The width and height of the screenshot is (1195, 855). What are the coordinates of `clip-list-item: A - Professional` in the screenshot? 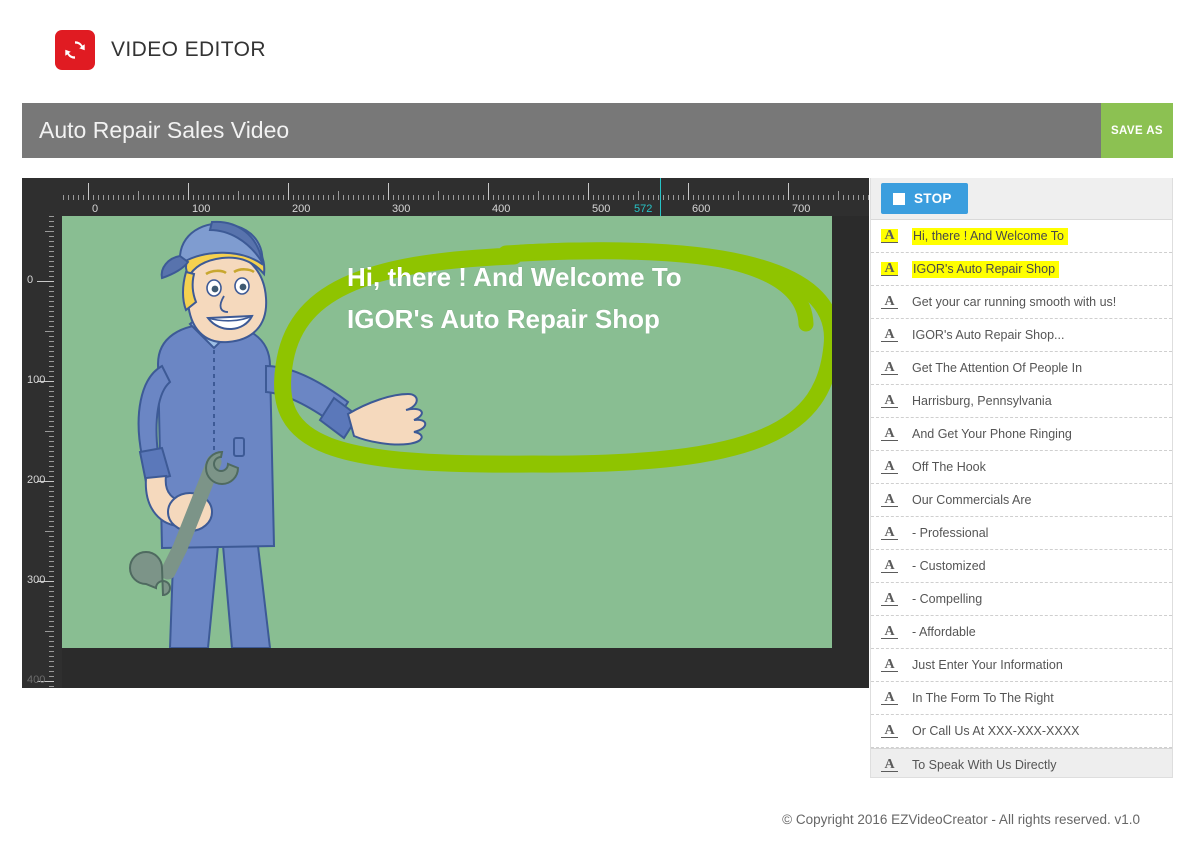 It's located at (1021, 533).